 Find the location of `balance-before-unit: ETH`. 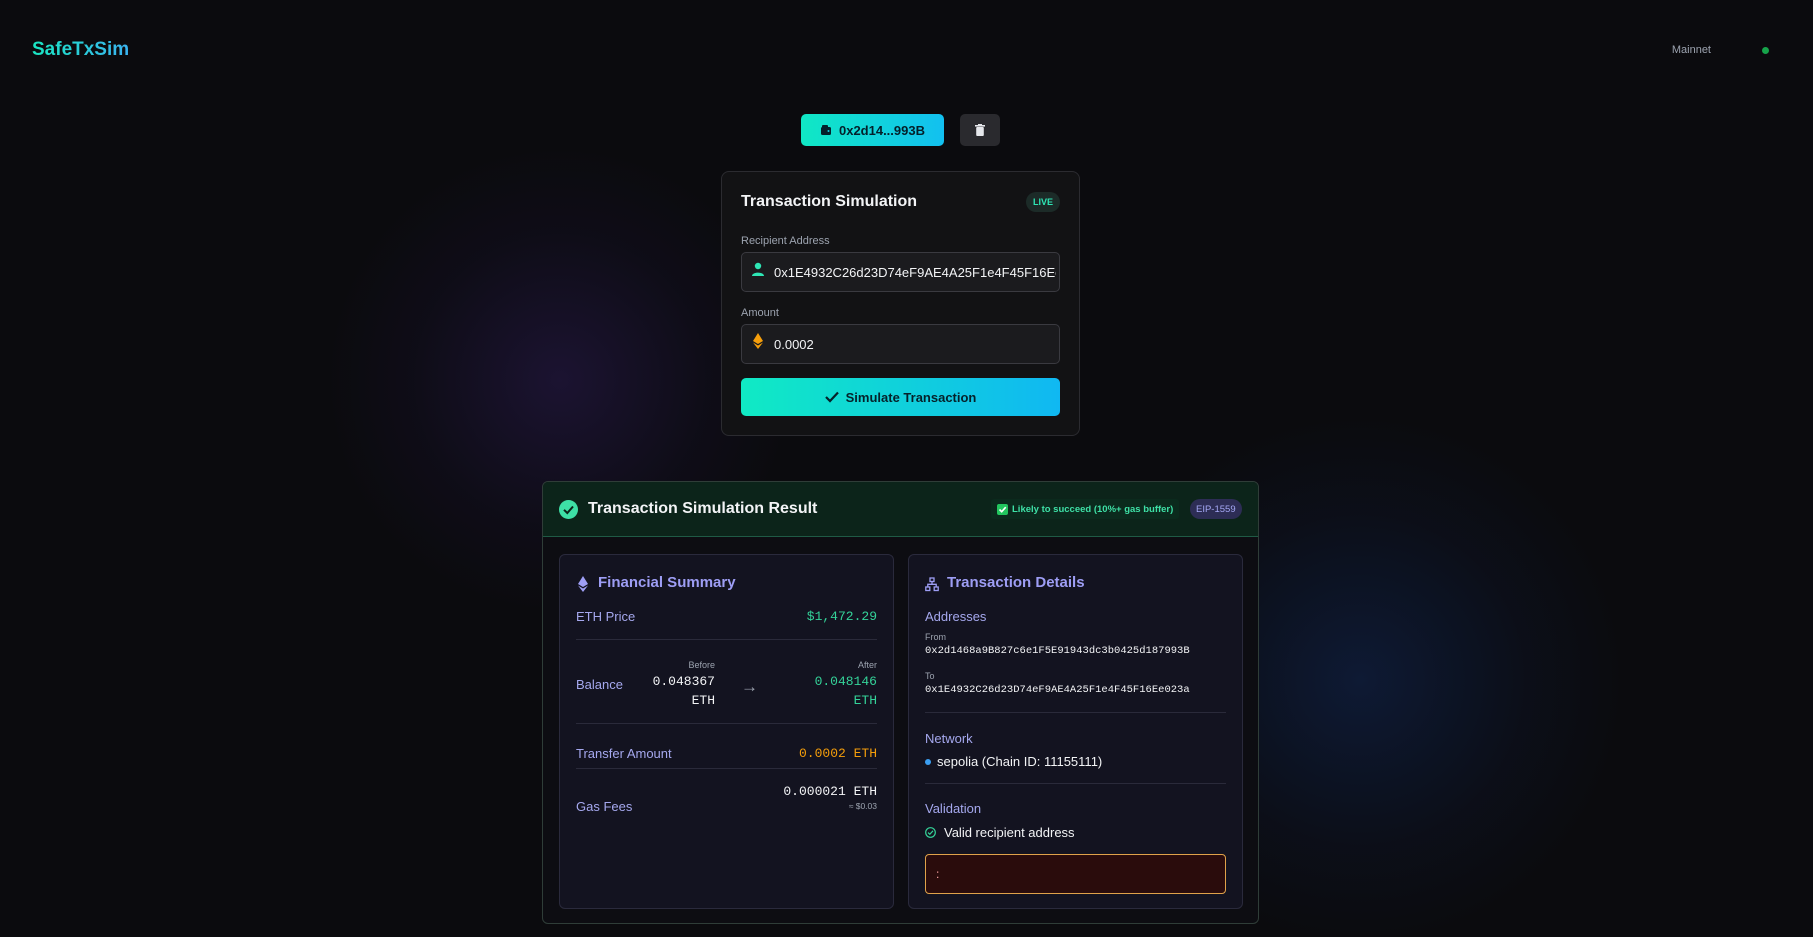

balance-before-unit: ETH is located at coordinates (703, 700).